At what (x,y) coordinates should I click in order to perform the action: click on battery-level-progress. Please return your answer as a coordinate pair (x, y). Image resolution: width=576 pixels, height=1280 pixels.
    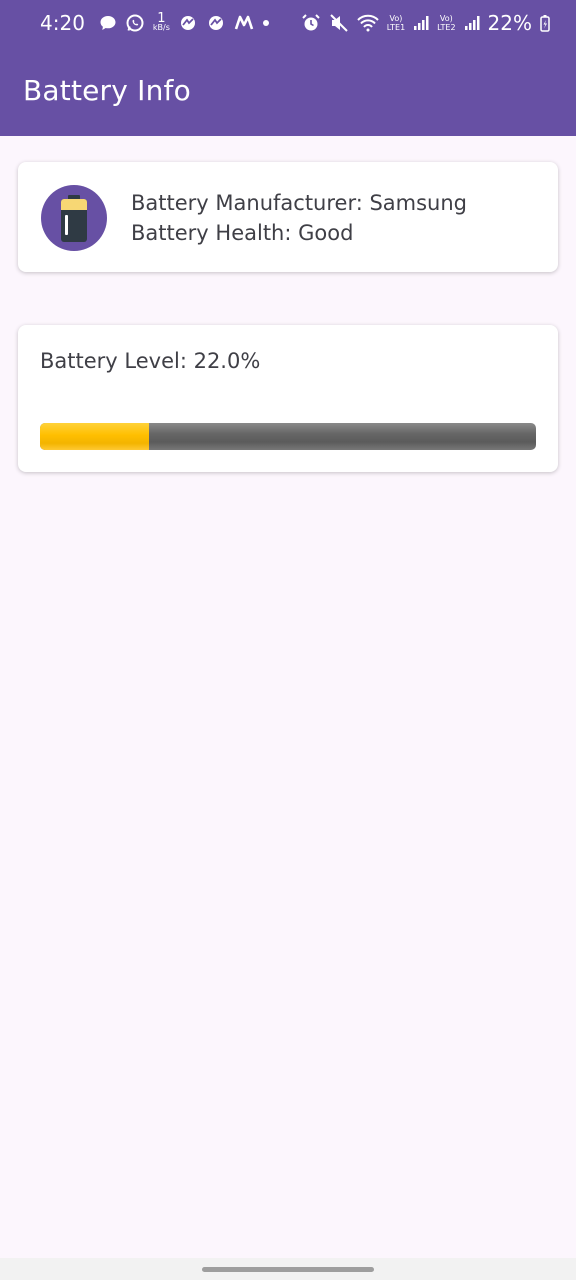
    Looking at the image, I should click on (288, 436).